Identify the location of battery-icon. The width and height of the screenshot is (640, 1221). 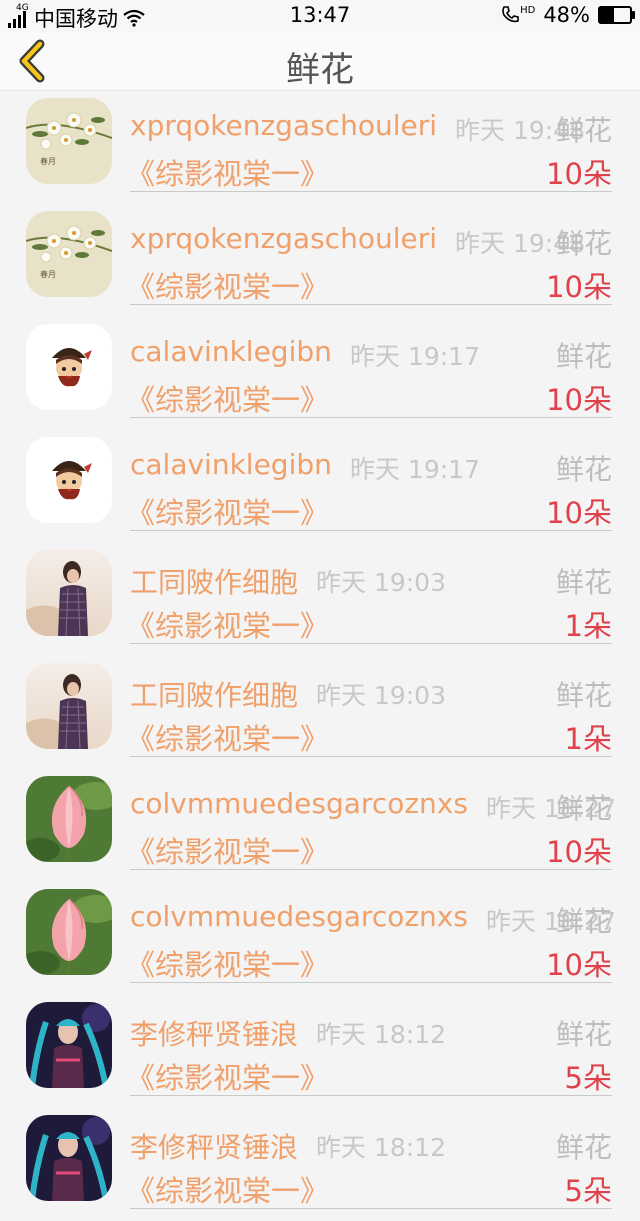
(616, 15).